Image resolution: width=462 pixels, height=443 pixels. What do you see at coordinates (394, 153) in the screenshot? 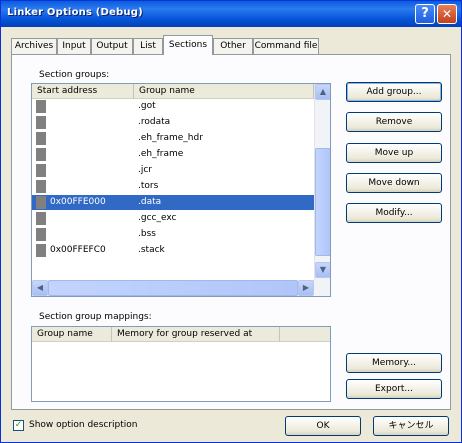
I see `move-up-button: Move up` at bounding box center [394, 153].